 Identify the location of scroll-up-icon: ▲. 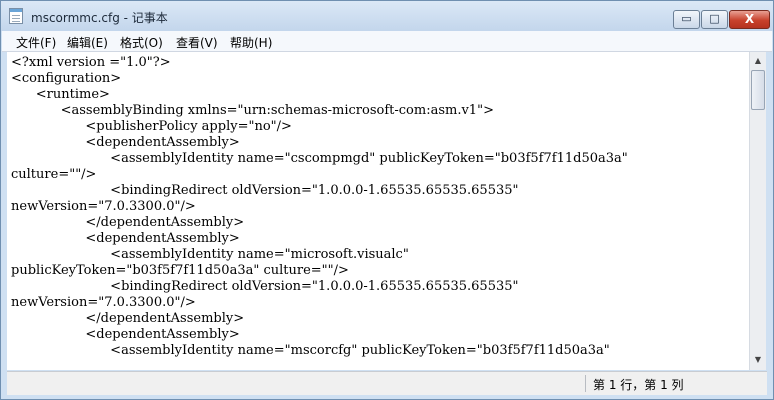
(758, 61).